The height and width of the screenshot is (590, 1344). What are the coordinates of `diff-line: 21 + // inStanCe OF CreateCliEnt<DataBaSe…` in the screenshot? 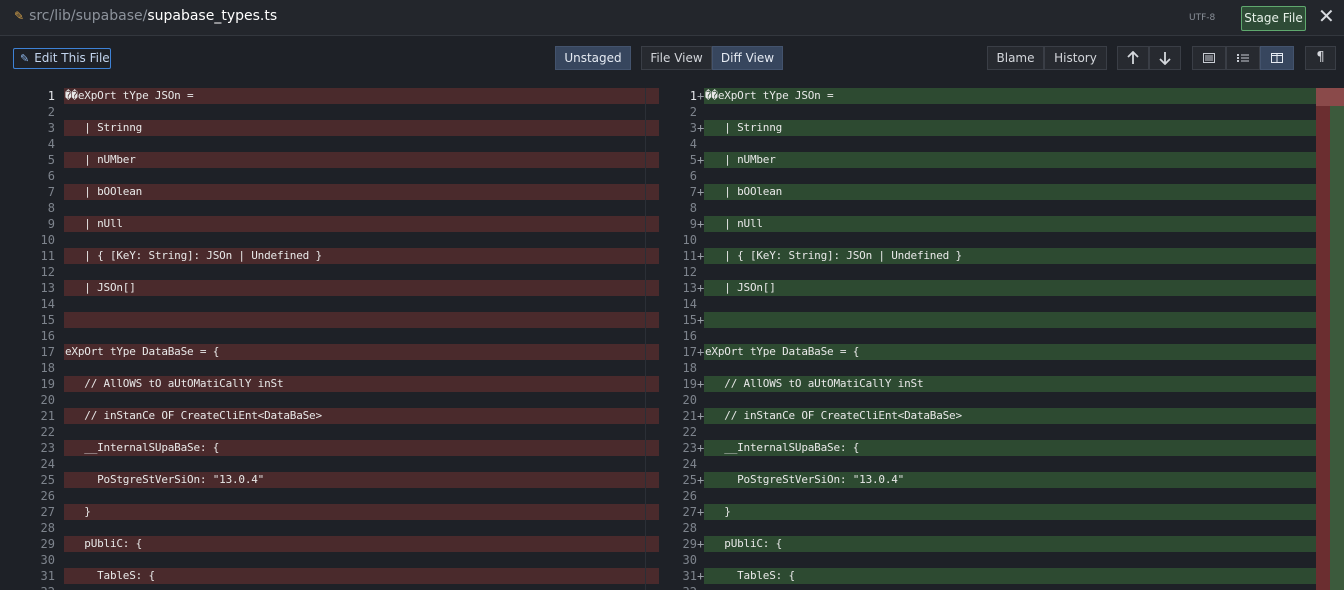 It's located at (998, 416).